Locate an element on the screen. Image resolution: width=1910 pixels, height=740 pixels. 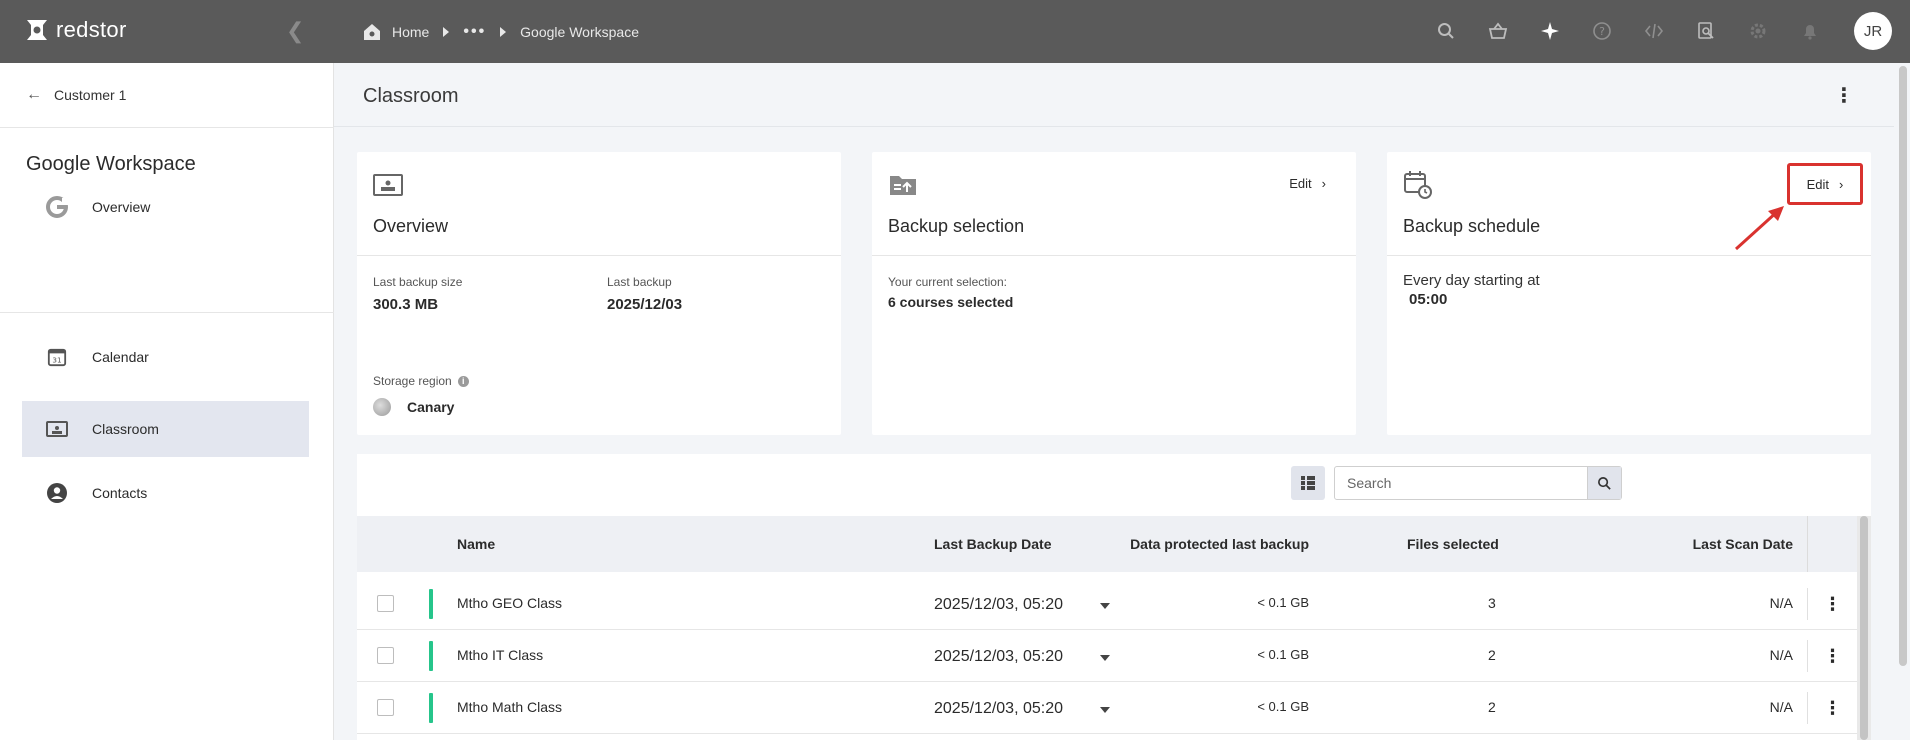
current-selection-label: Your current selection: is located at coordinates (947, 282).